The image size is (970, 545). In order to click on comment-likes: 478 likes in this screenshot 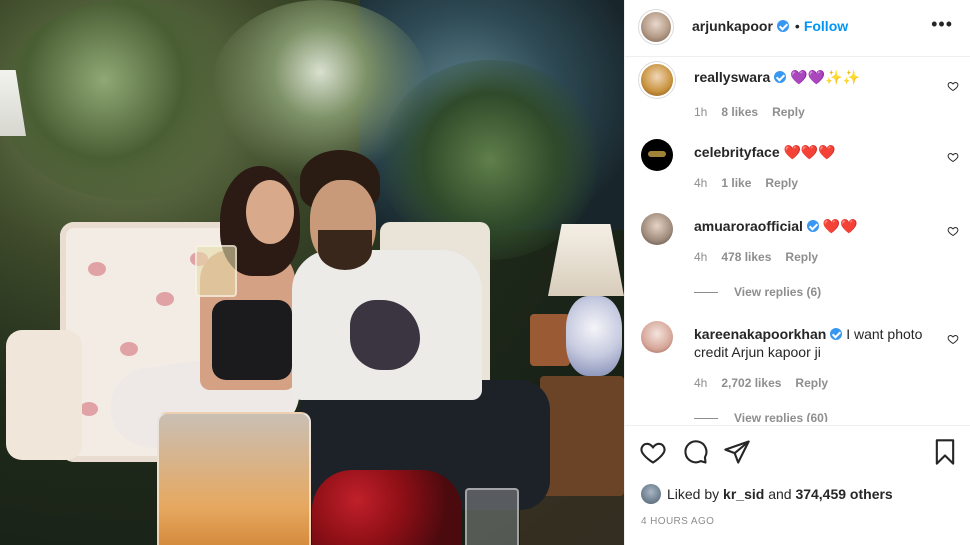, I will do `click(746, 257)`.